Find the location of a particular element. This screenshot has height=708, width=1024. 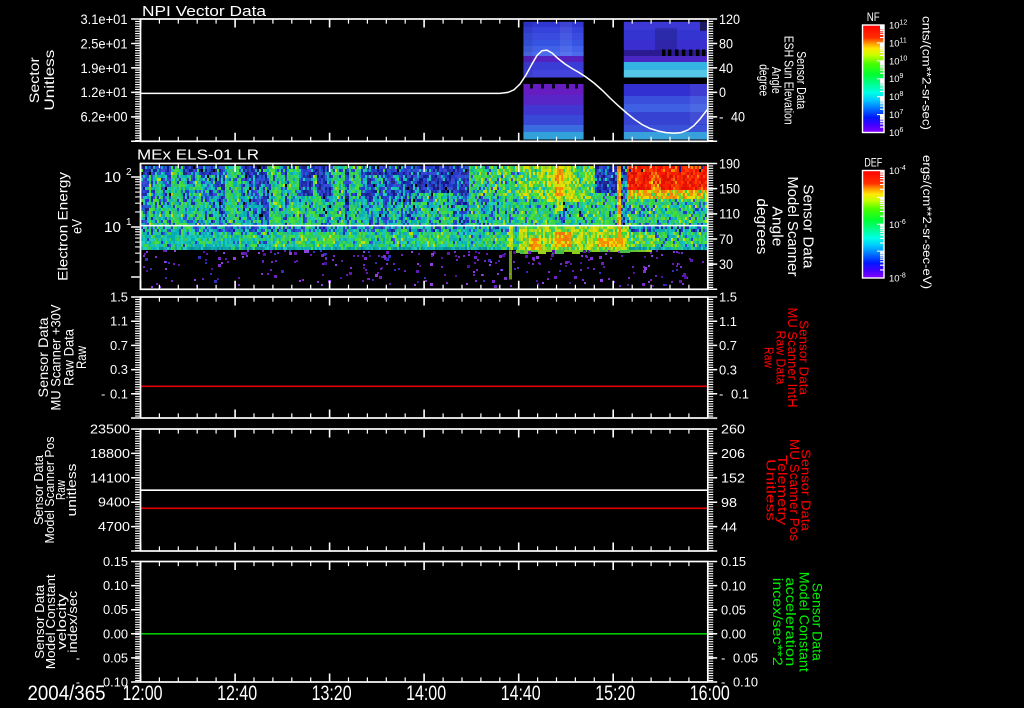

svg-text: 152 is located at coordinates (733, 478).